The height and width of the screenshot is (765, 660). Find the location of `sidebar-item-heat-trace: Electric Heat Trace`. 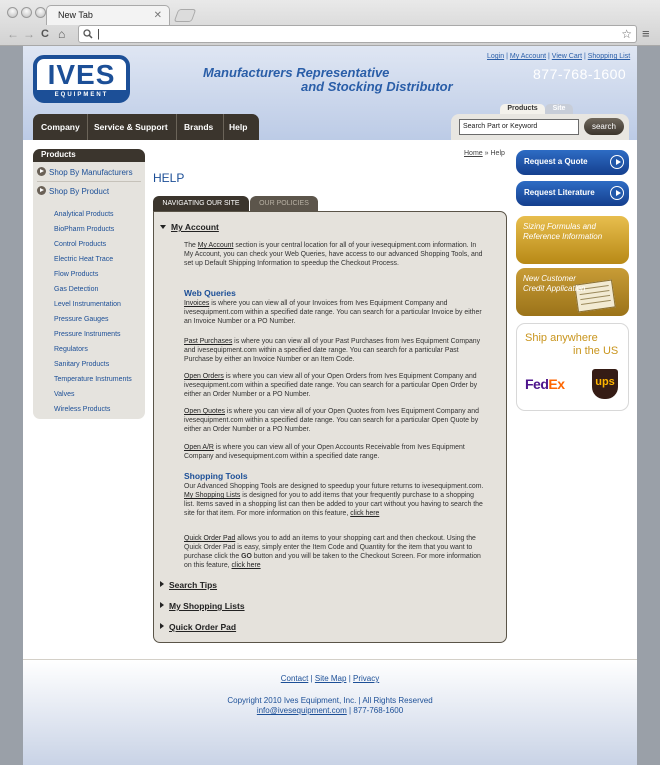

sidebar-item-heat-trace: Electric Heat Trace is located at coordinates (99, 259).